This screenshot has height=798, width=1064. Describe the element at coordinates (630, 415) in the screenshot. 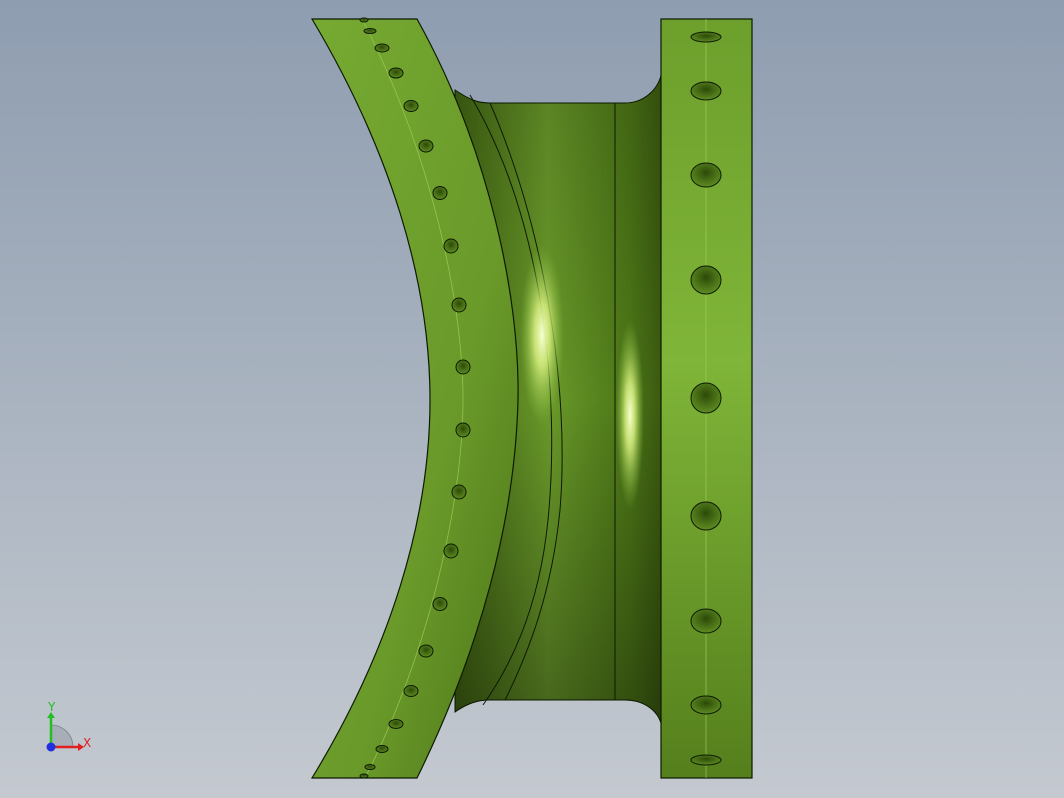

I see `hub-highlight-right` at that location.